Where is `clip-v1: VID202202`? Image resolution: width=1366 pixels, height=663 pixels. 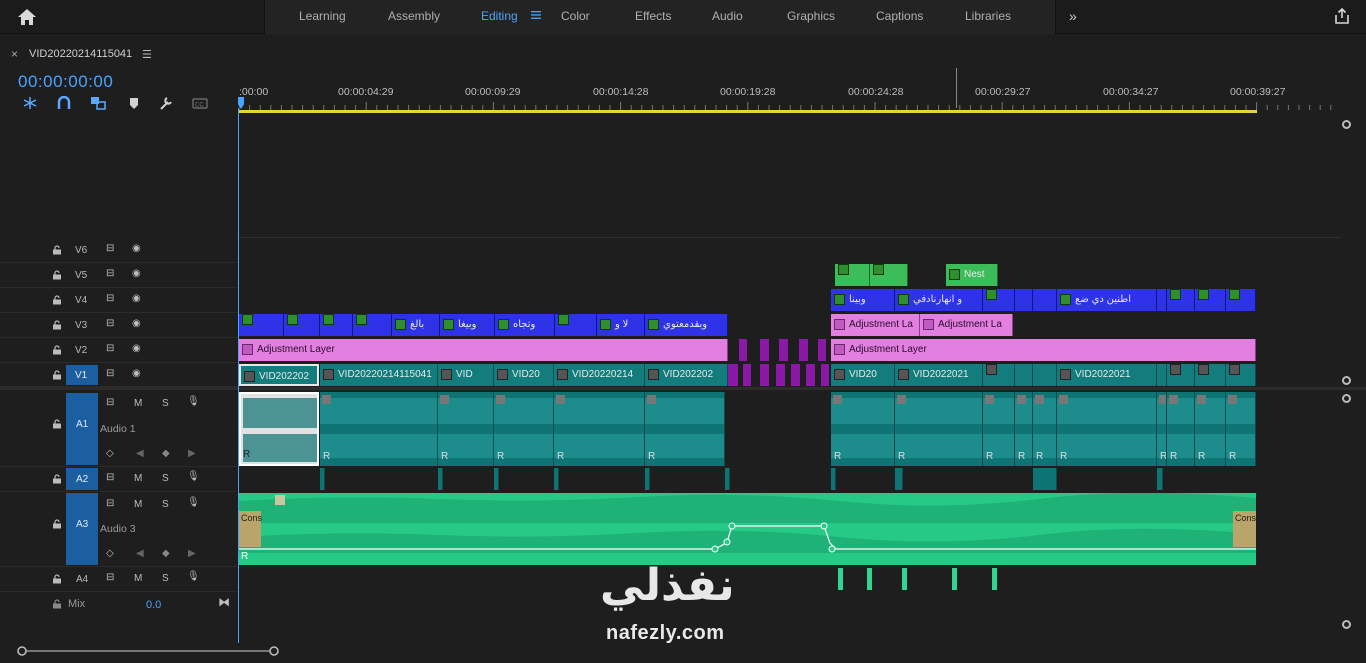
clip-v1: VID202202 is located at coordinates (686, 375).